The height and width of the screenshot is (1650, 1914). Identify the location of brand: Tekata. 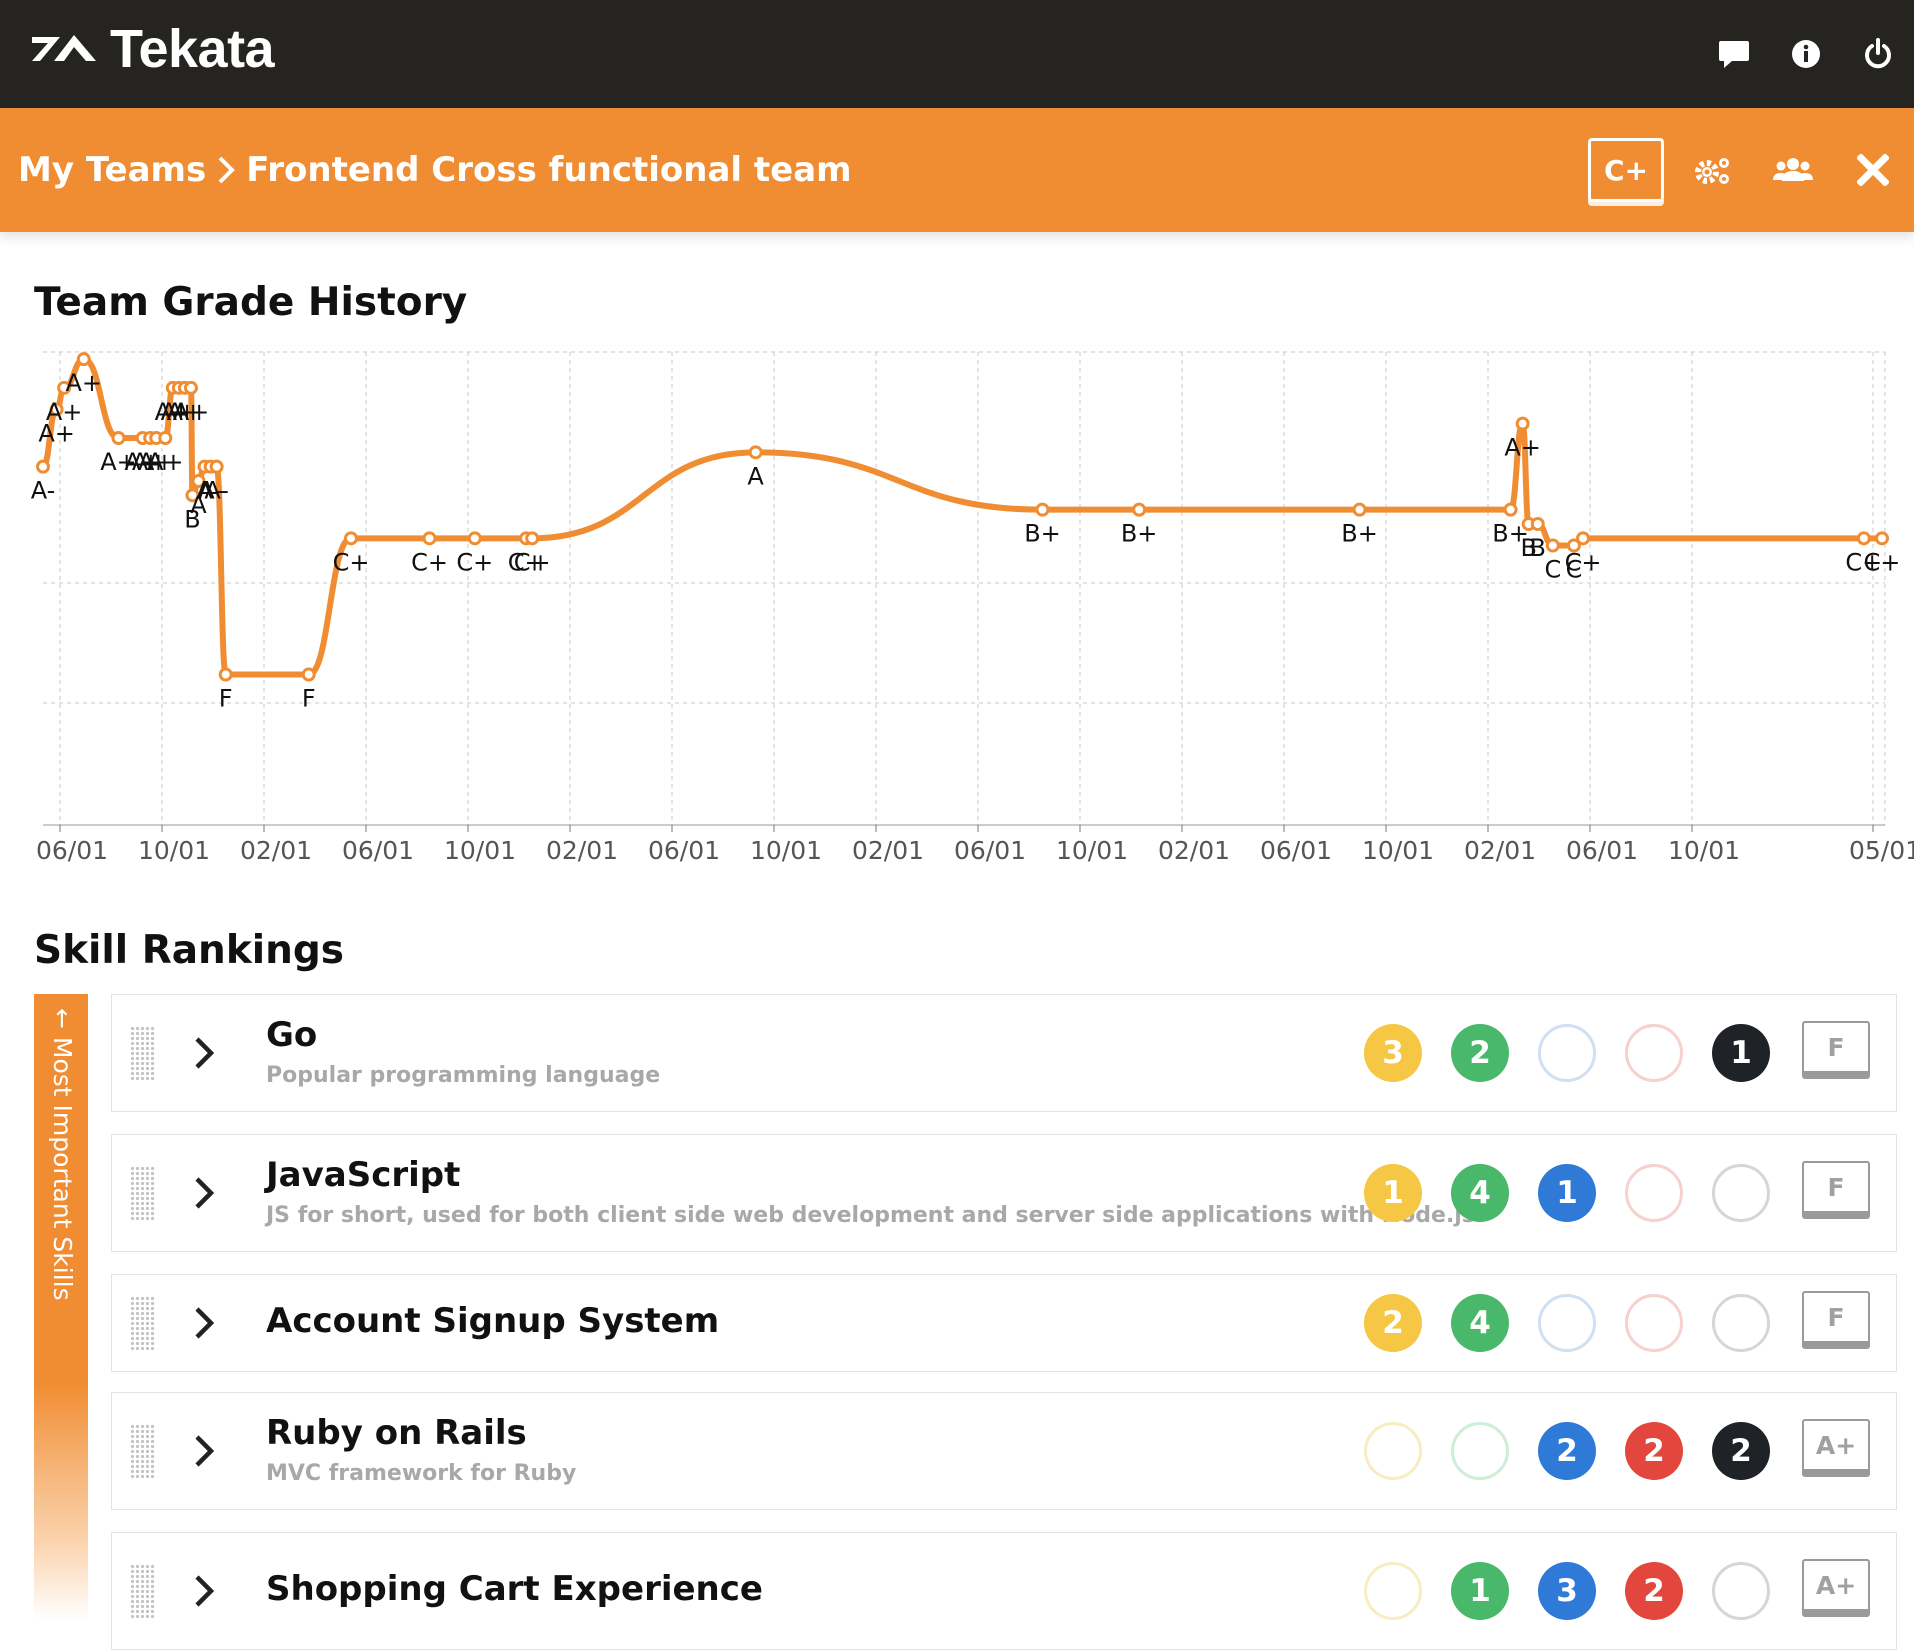
(152, 49).